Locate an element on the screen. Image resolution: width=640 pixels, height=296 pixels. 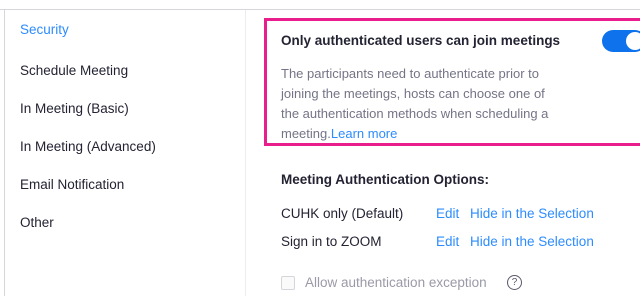
auth-toggle is located at coordinates (621, 41).